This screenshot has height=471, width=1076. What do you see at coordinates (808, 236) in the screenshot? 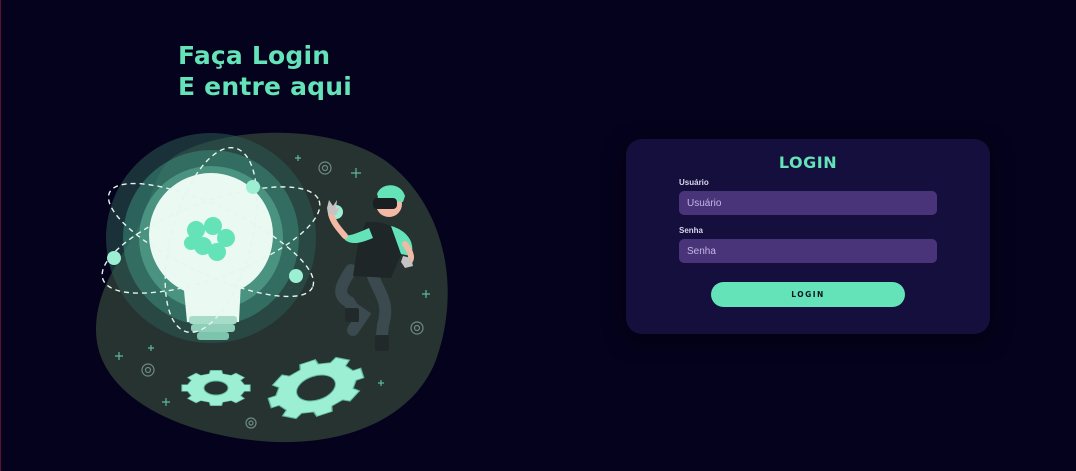
I see `login-card: LOGIN Usuário Senha LOGIN` at bounding box center [808, 236].